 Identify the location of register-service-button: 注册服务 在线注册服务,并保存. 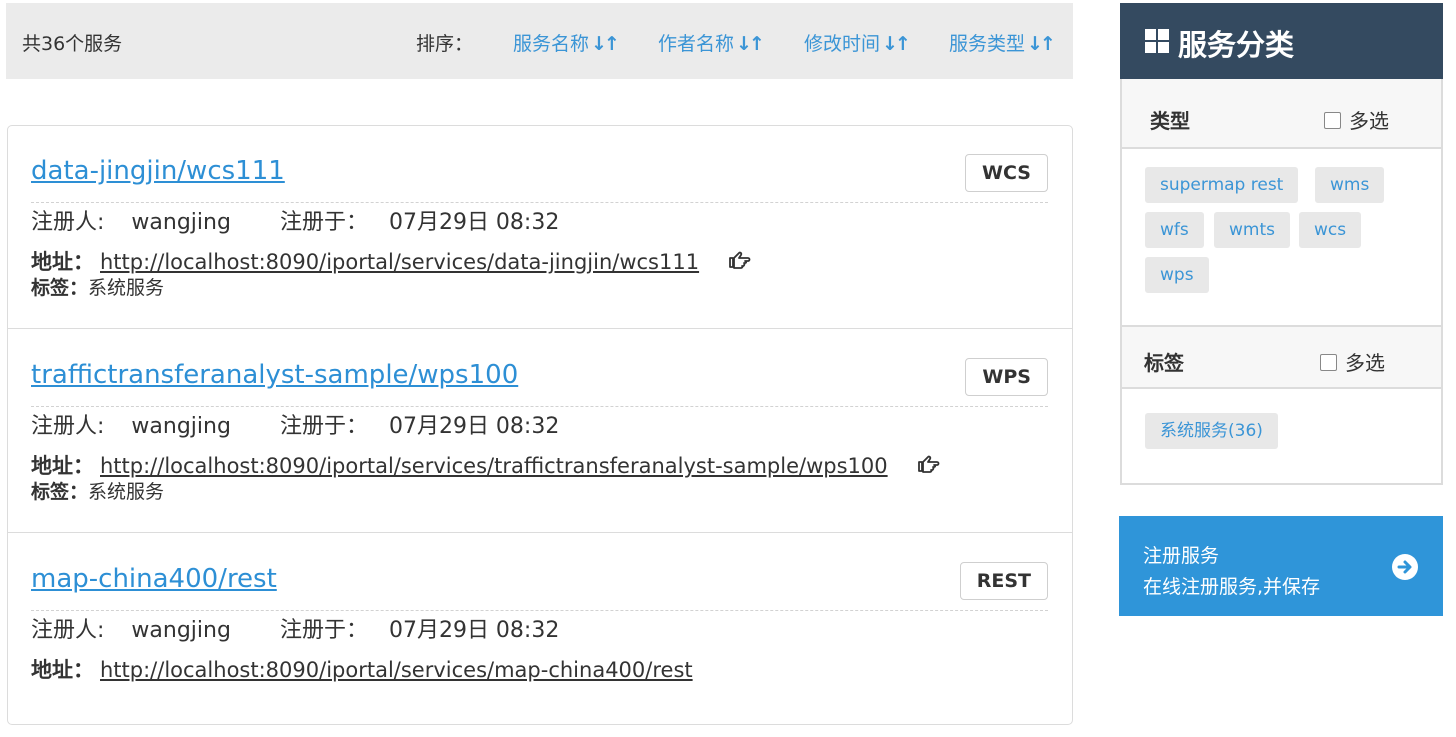
(1281, 566).